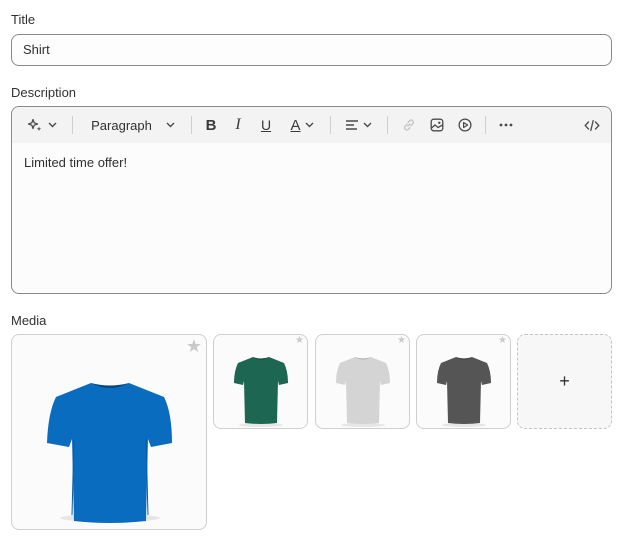 This screenshot has width=622, height=538. I want to click on description-label: Description, so click(44, 92).